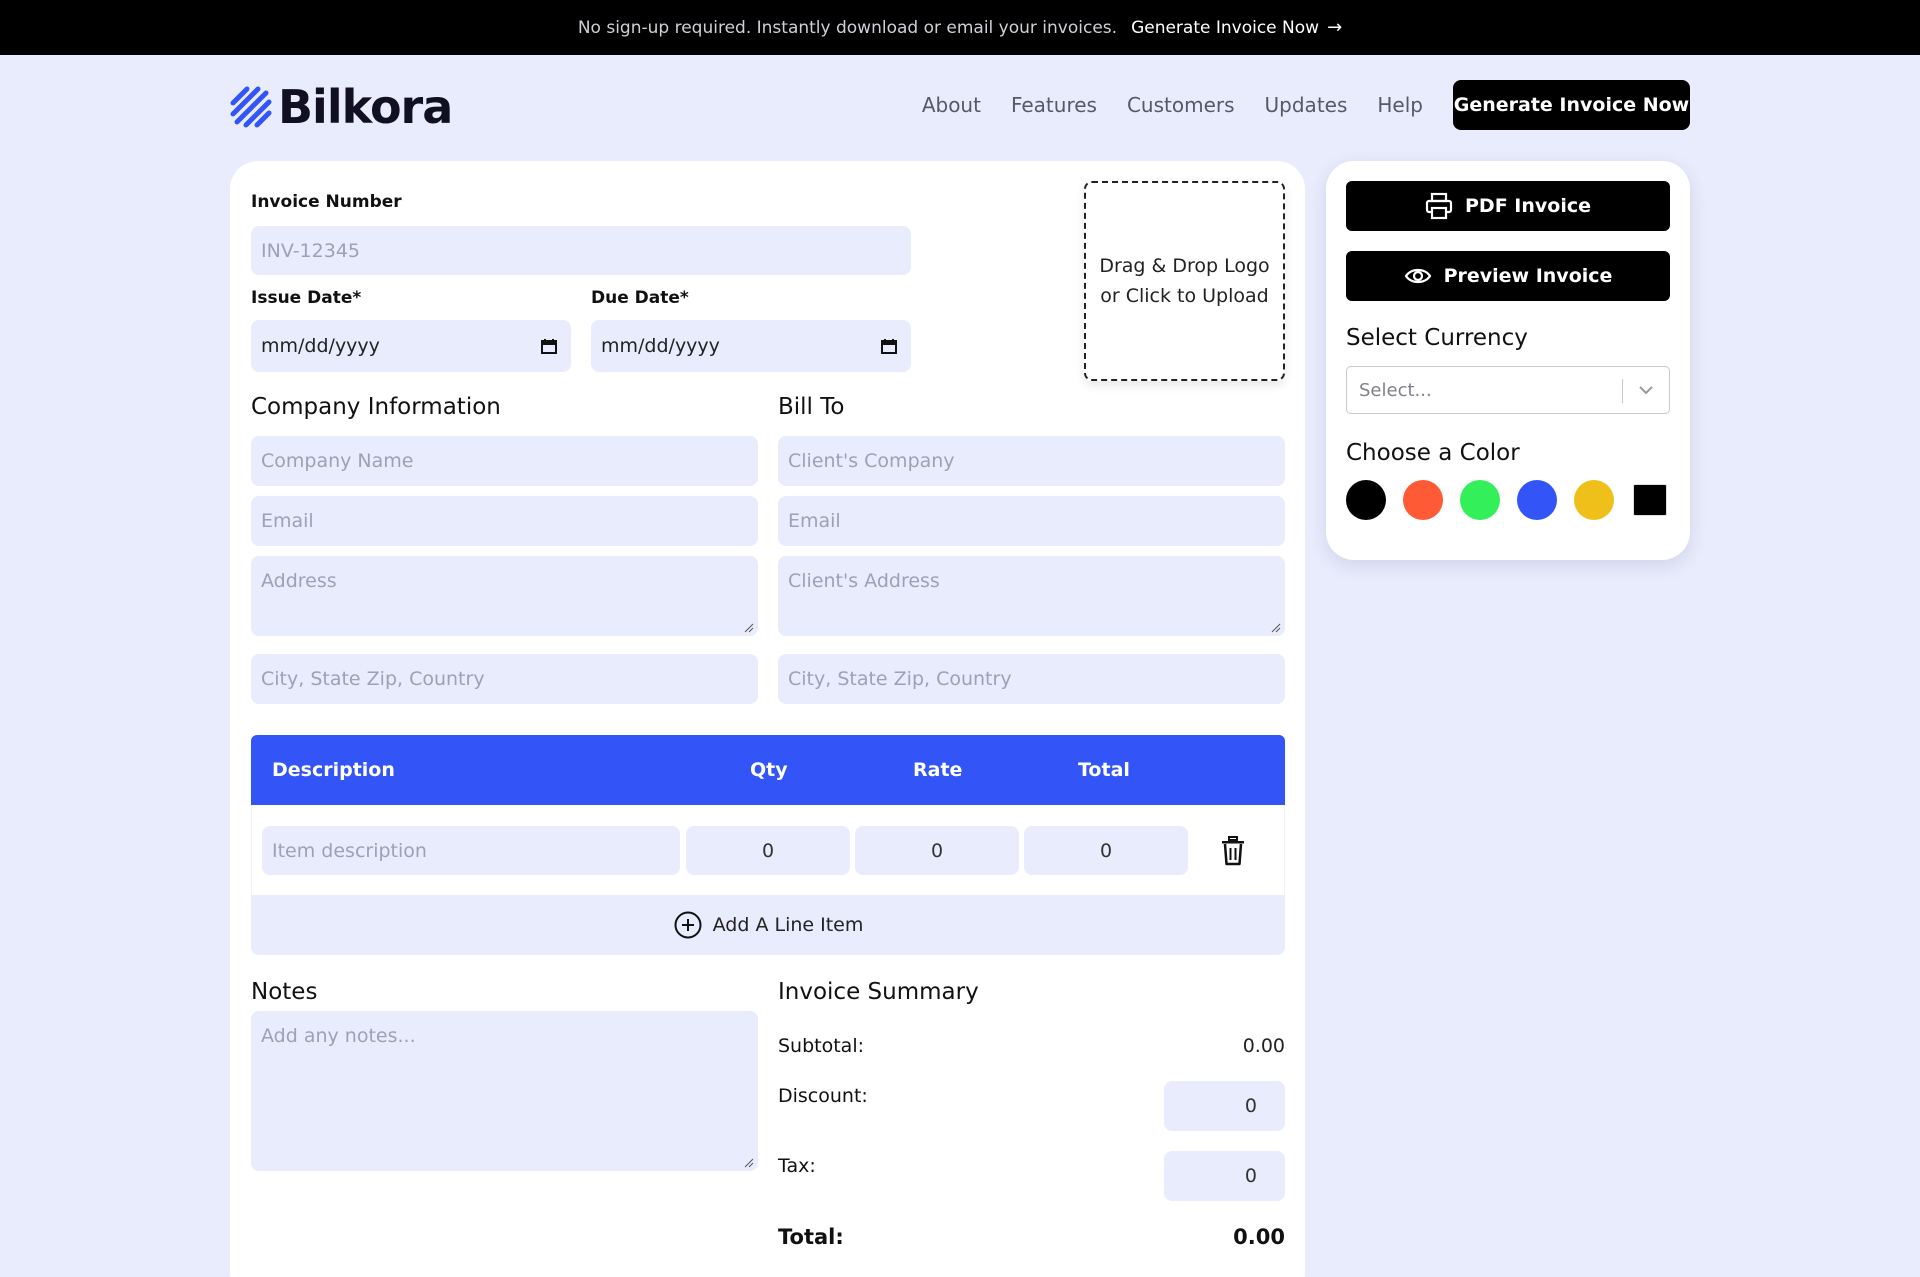 This screenshot has height=1277, width=1920. Describe the element at coordinates (411, 346) in the screenshot. I see `issue-date-input: mm/dd/yyyy` at that location.